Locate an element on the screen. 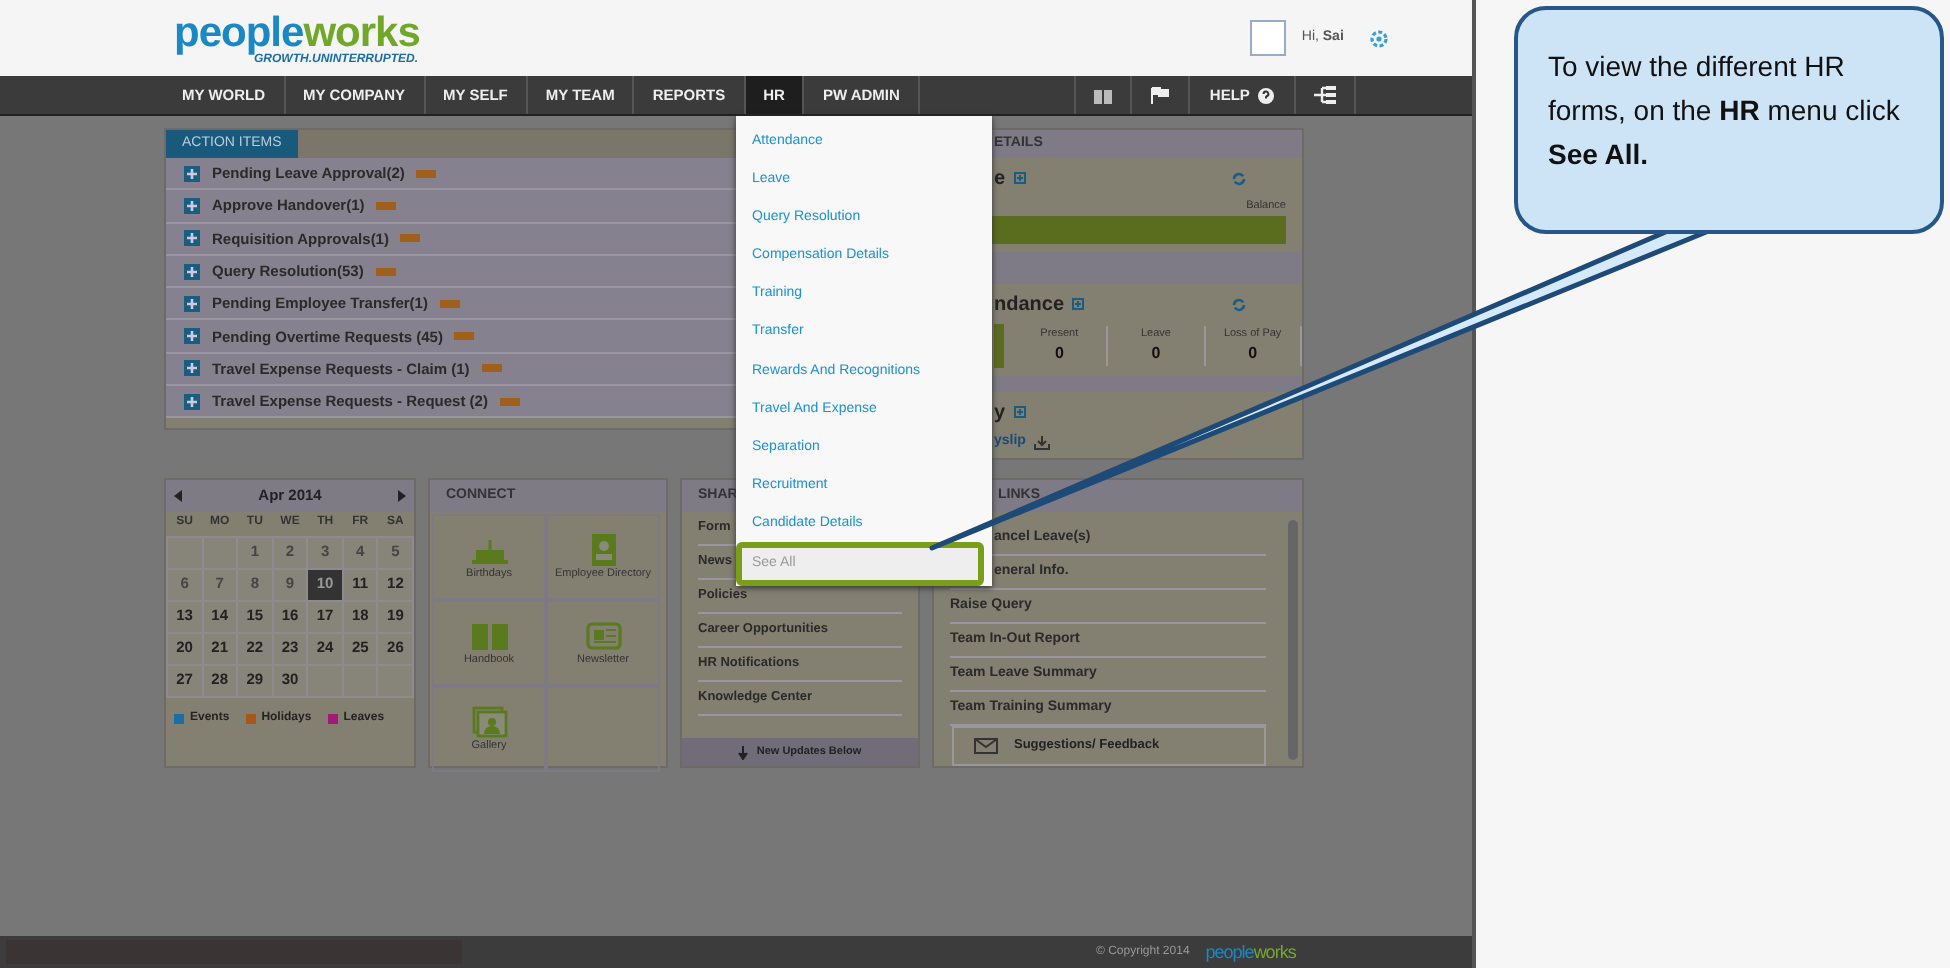  envelope-icon is located at coordinates (986, 746).